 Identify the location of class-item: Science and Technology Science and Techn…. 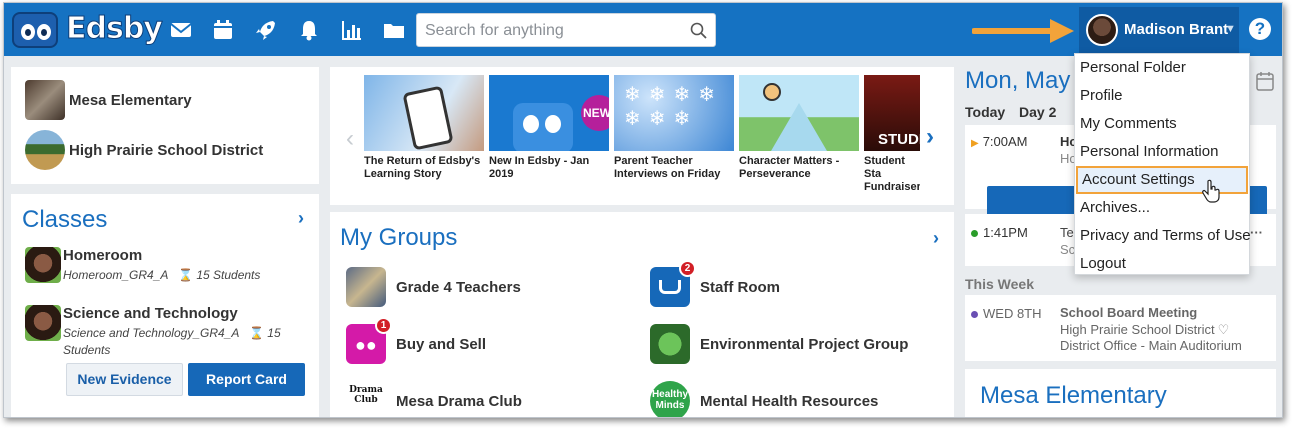
(170, 333).